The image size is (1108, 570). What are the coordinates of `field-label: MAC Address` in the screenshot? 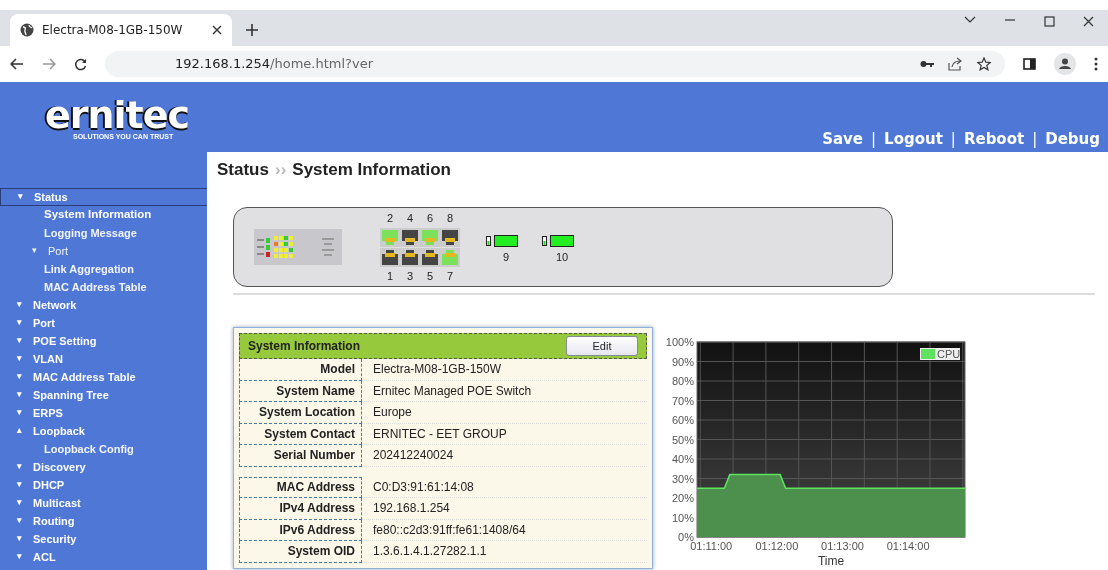 It's located at (300, 487).